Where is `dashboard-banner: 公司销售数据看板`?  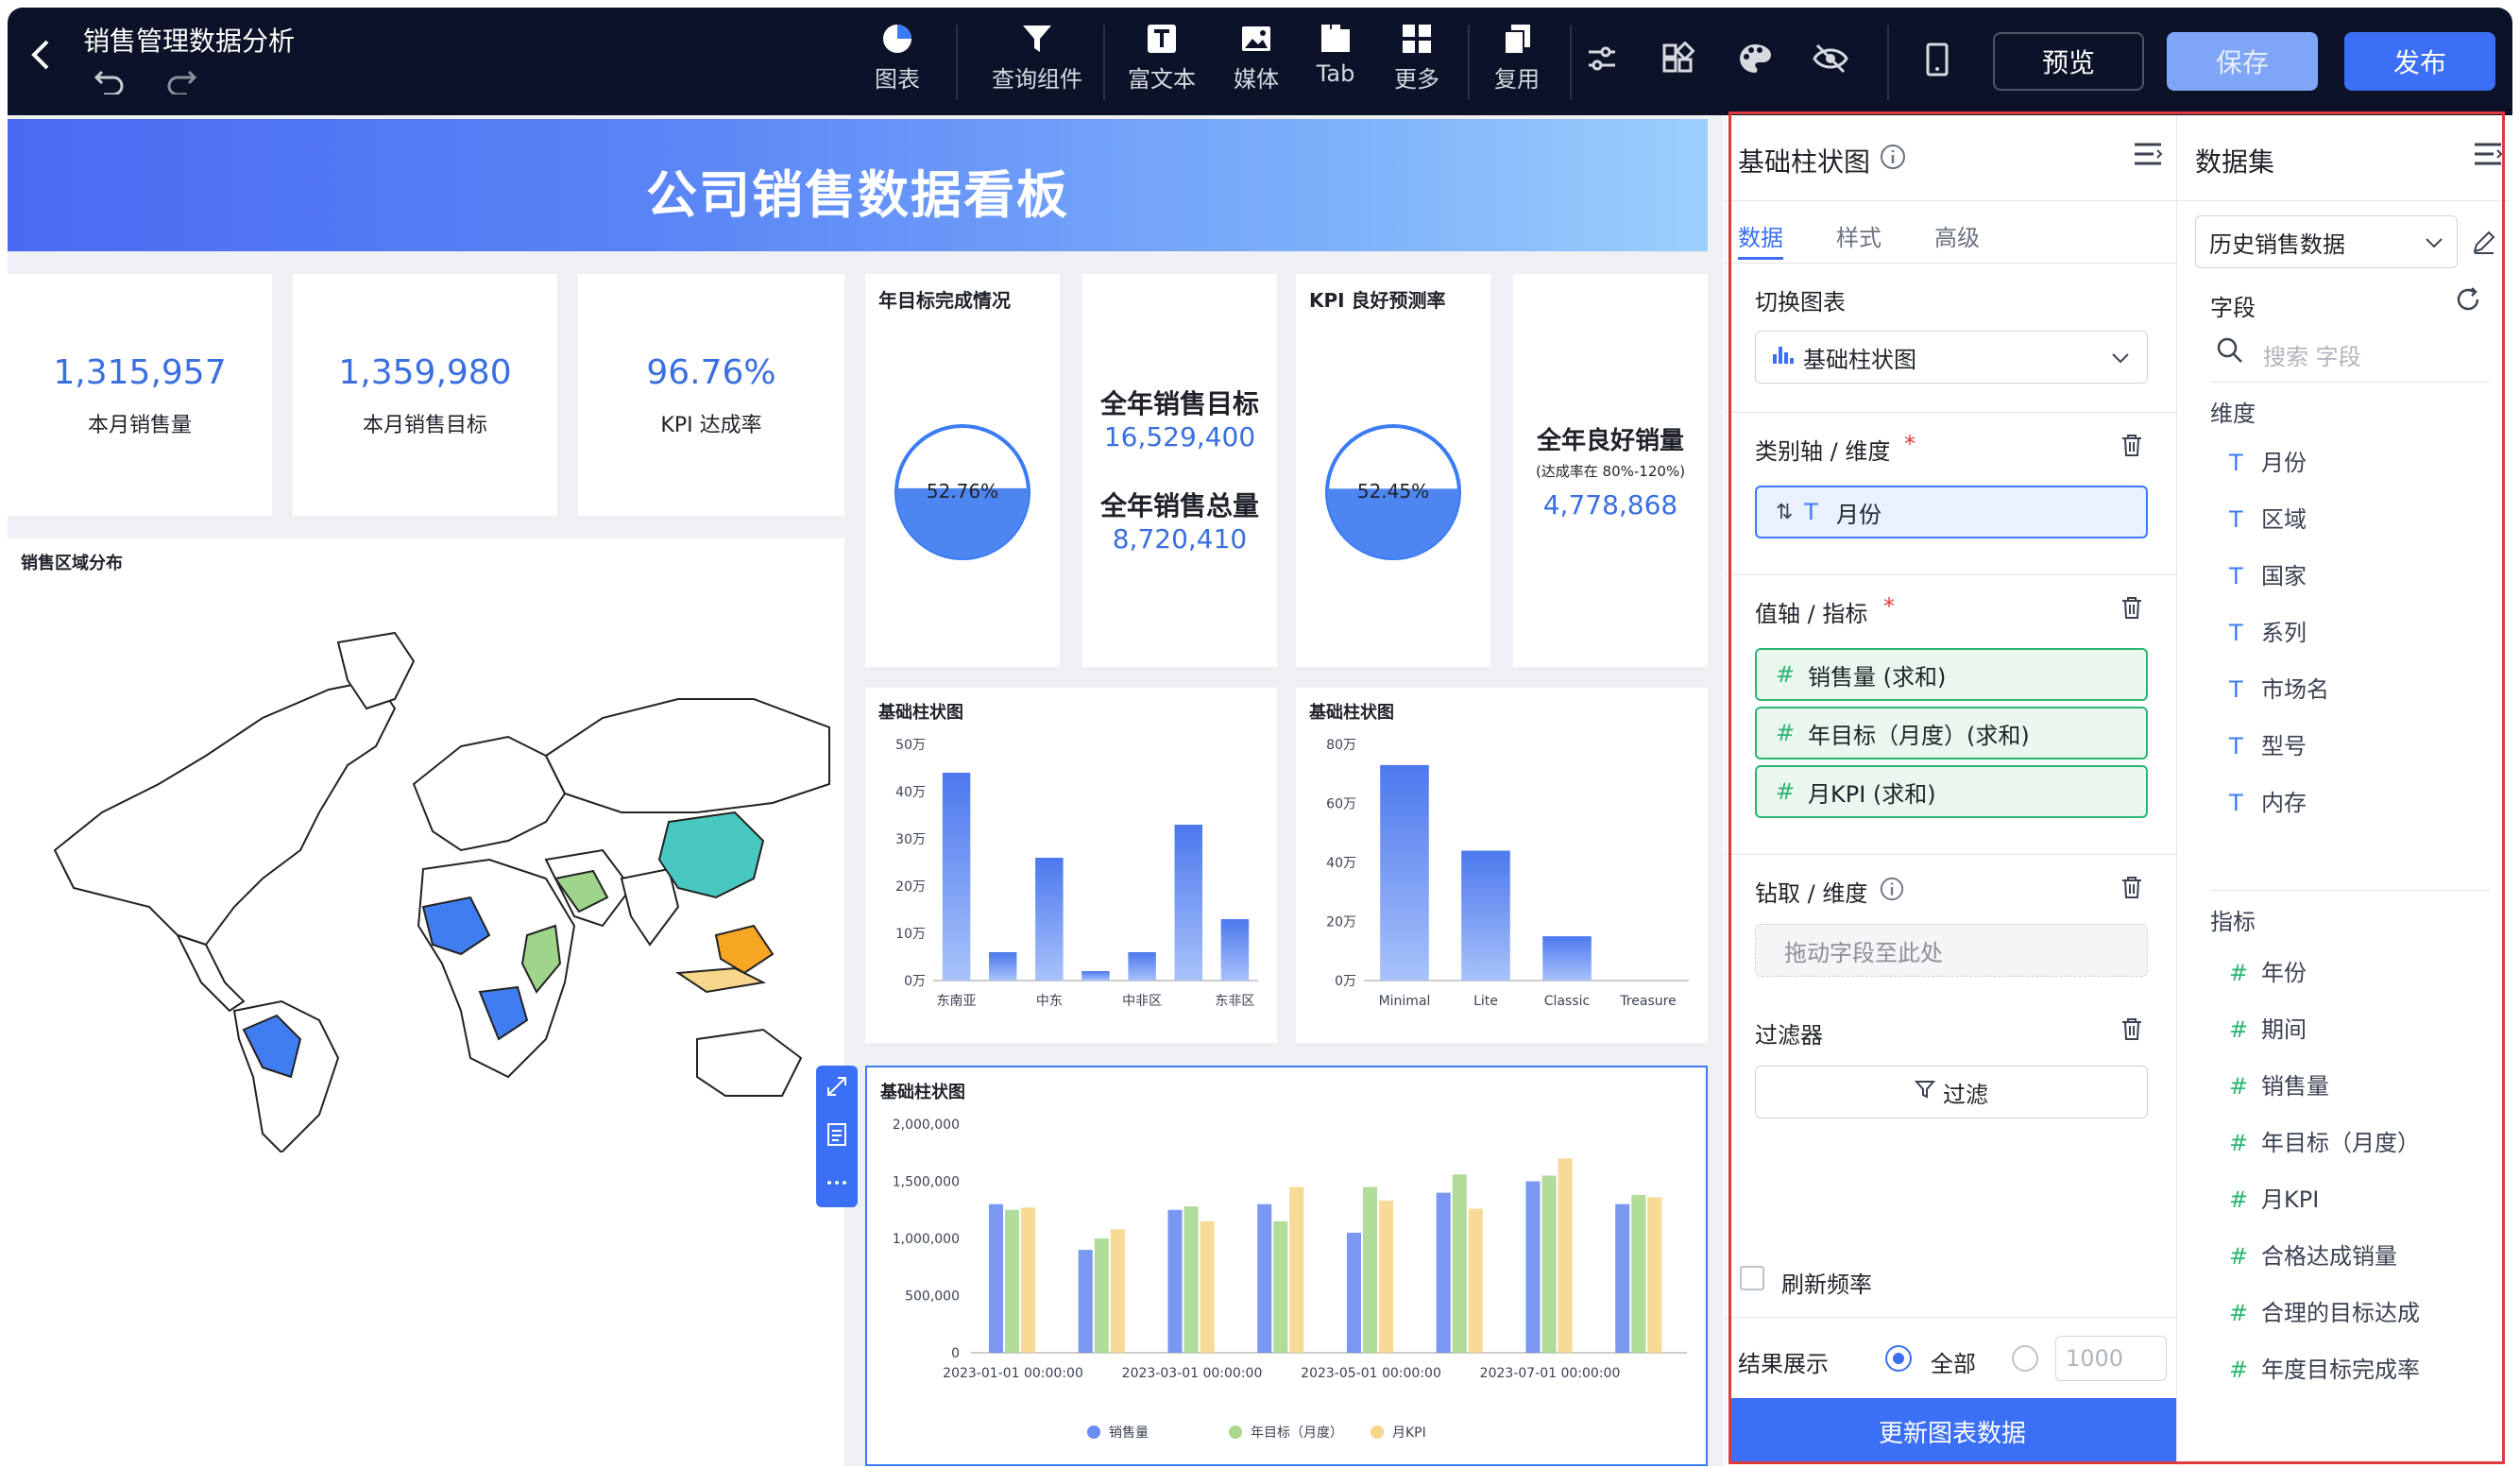 dashboard-banner: 公司销售数据看板 is located at coordinates (858, 185).